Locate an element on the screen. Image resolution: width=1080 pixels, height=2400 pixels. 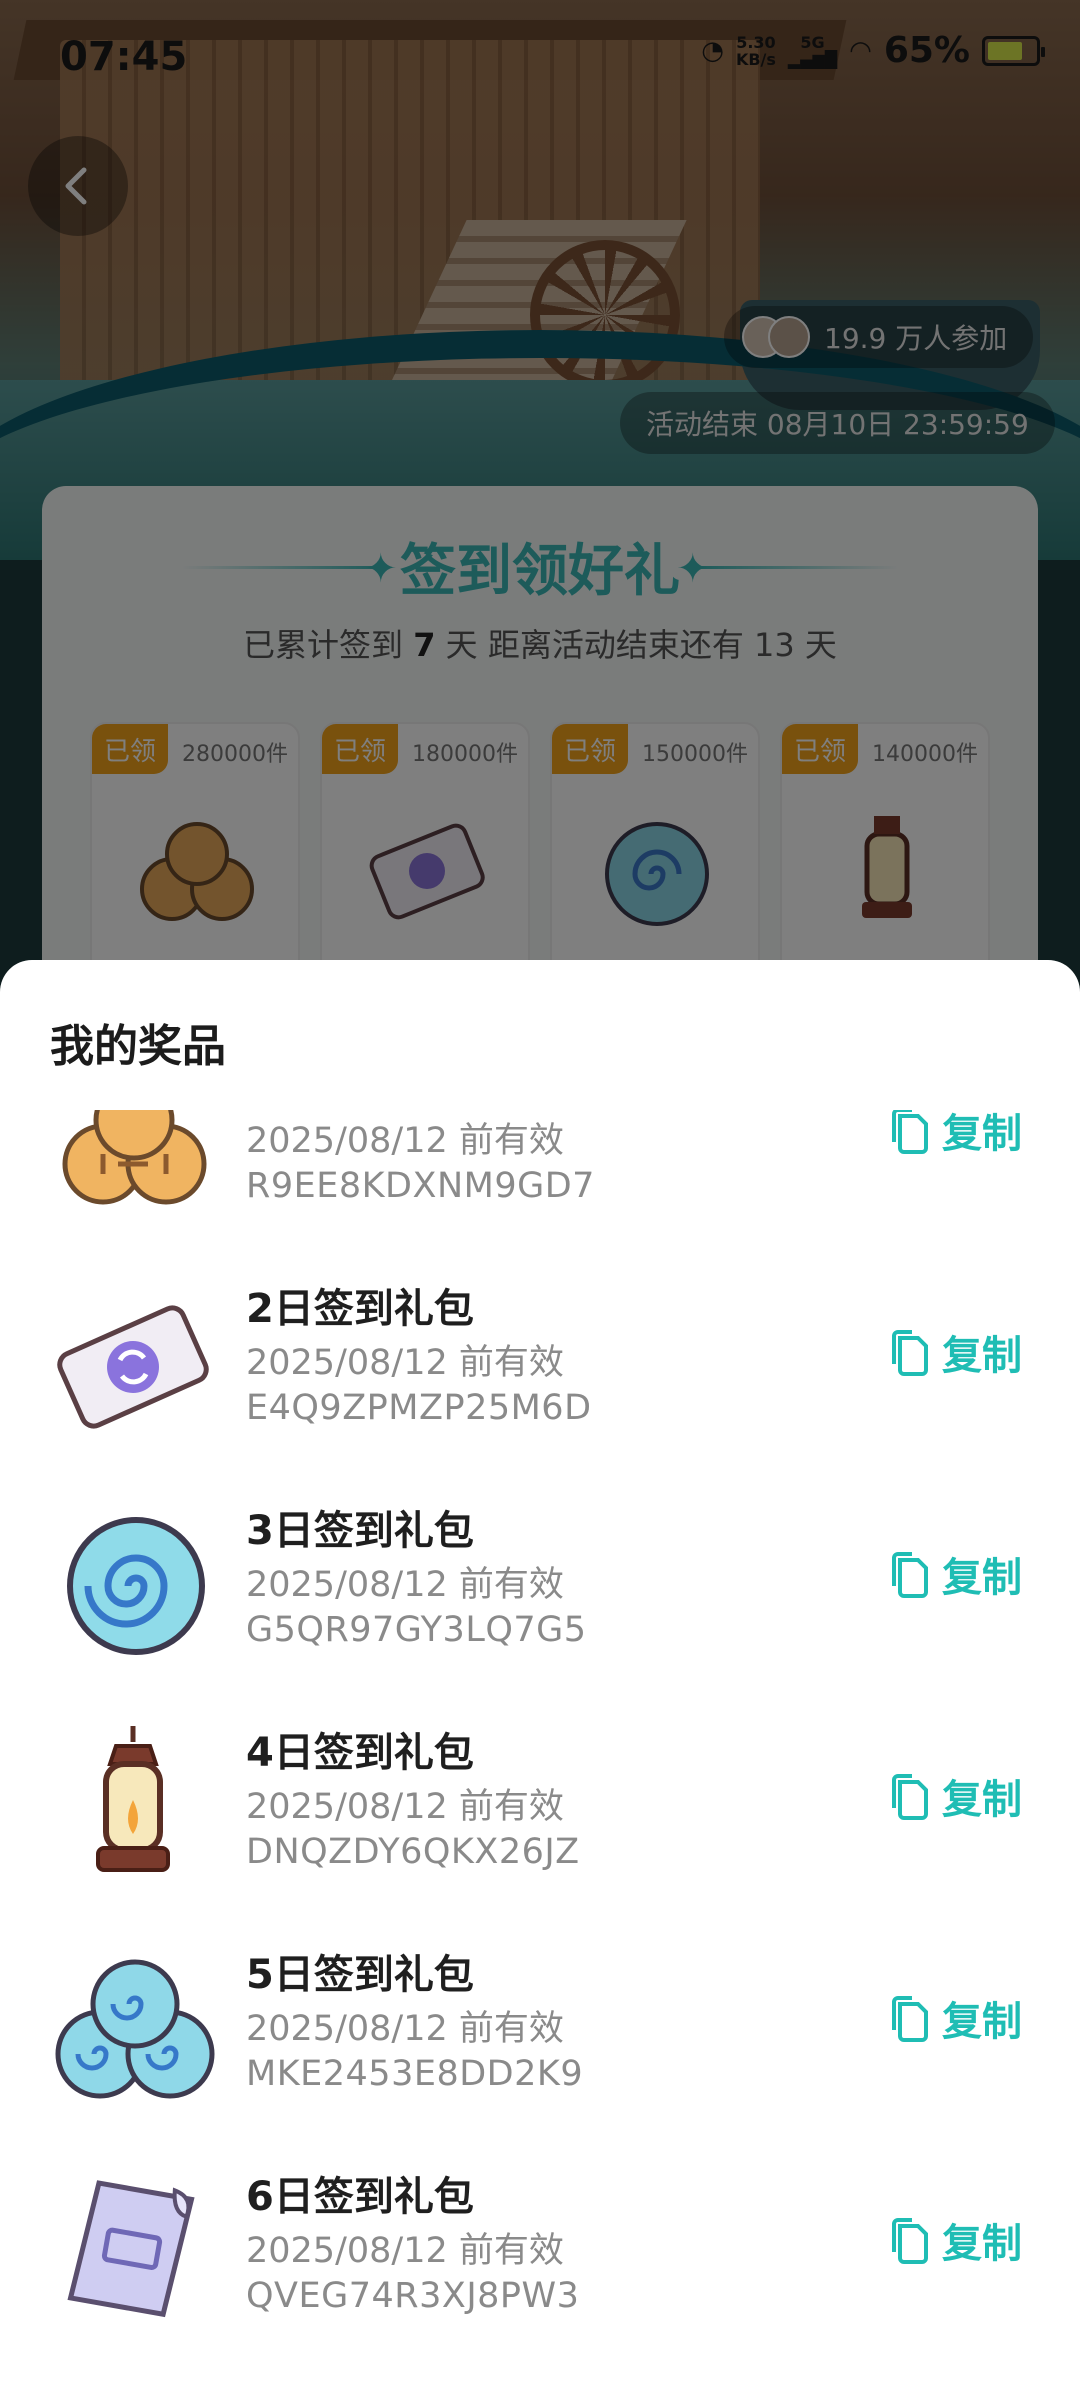
sheet-title: 我的奖品 is located at coordinates (138, 1046).